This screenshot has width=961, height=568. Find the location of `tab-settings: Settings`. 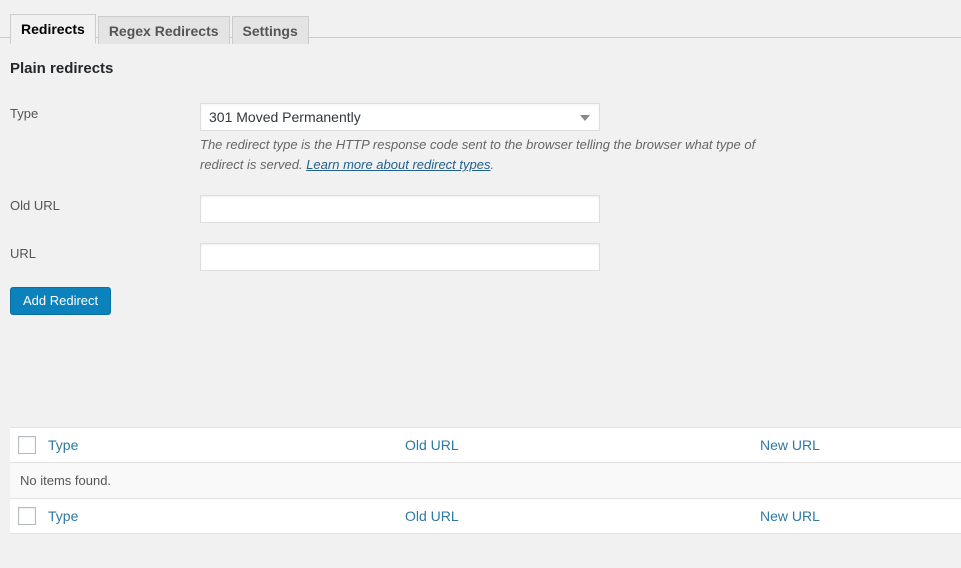

tab-settings: Settings is located at coordinates (270, 30).